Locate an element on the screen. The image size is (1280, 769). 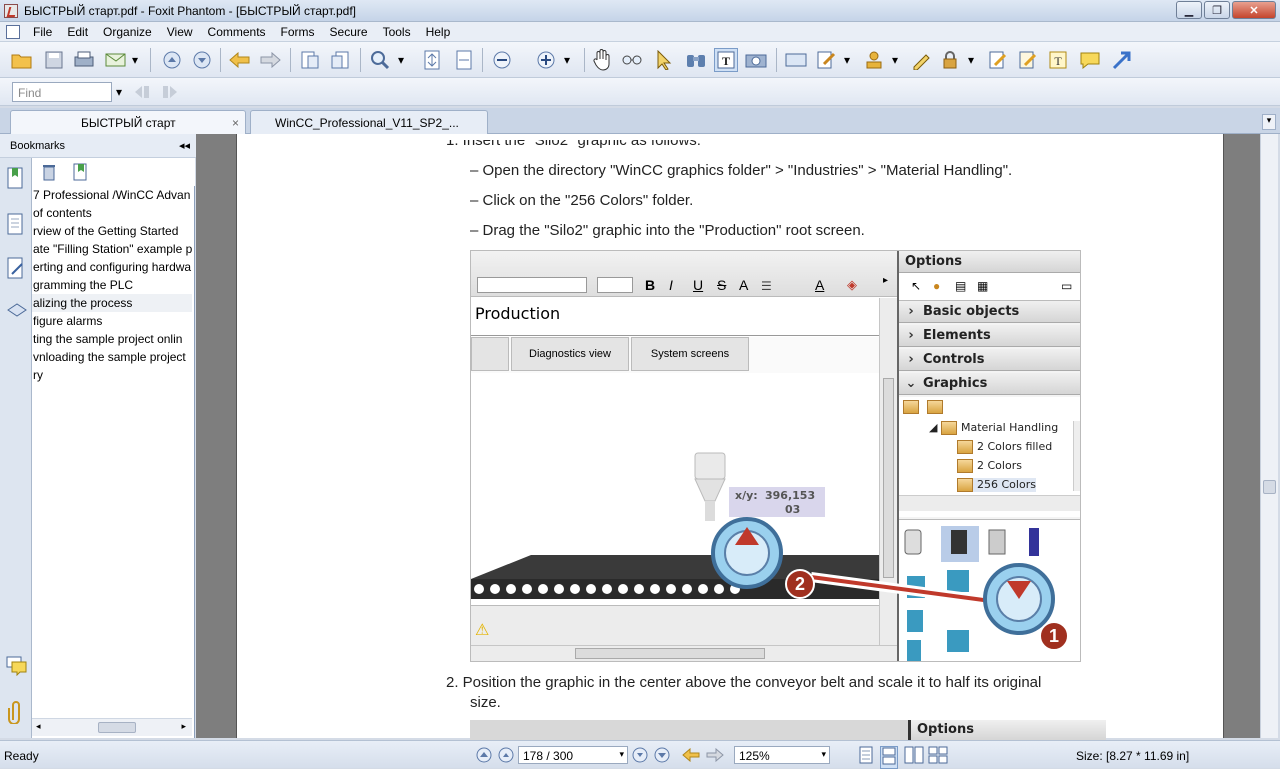
bookmarks-horizontal-scrollbar: ◂ ▸ is located at coordinates (112, 727).